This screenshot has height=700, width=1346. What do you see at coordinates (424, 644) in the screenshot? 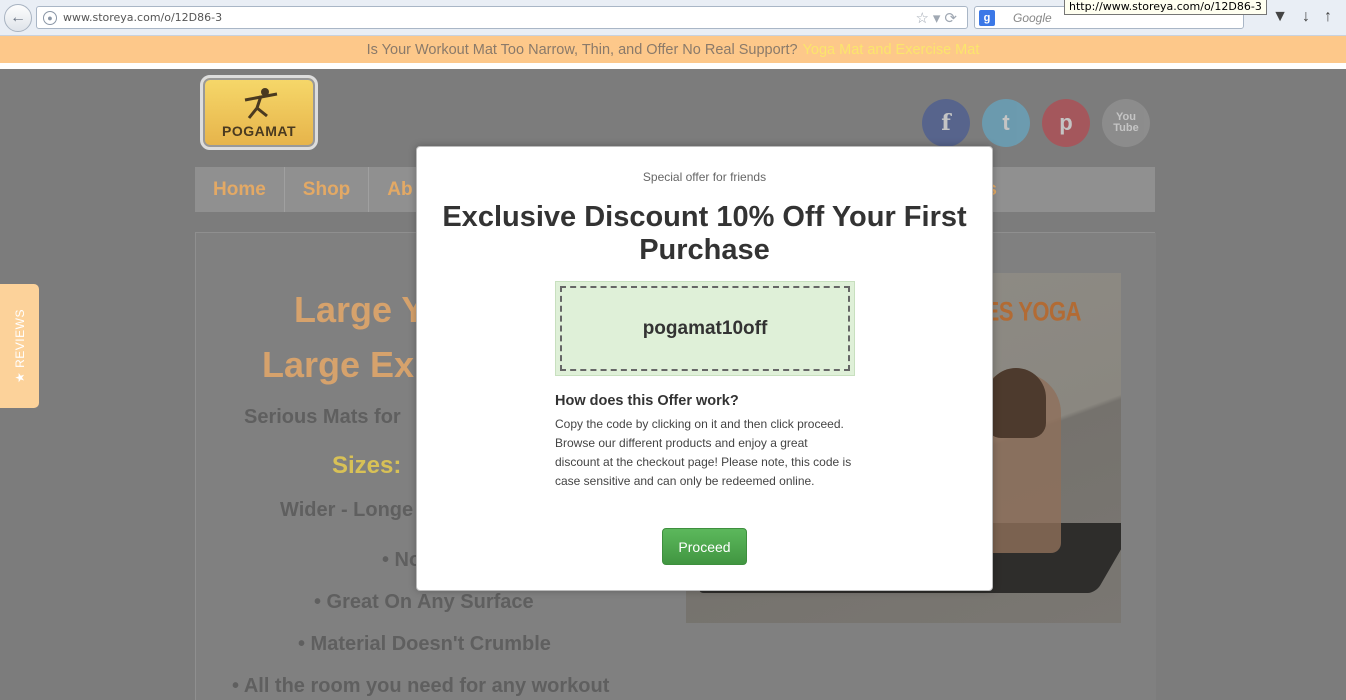
I see `feature-bullet: • Material Doesn't Crumble` at bounding box center [424, 644].